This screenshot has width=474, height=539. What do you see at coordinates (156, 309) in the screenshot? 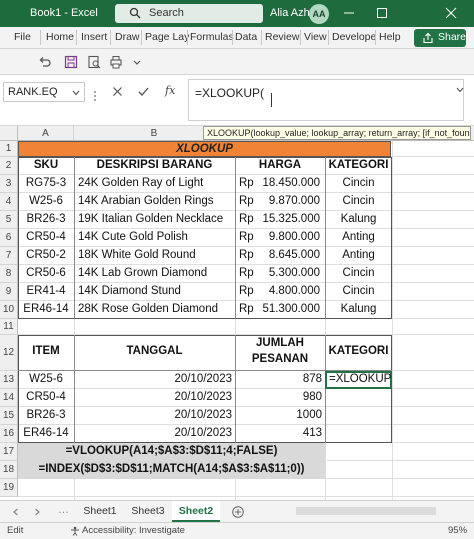
I see `product-desc: 28K Rose Golden Diamond` at bounding box center [156, 309].